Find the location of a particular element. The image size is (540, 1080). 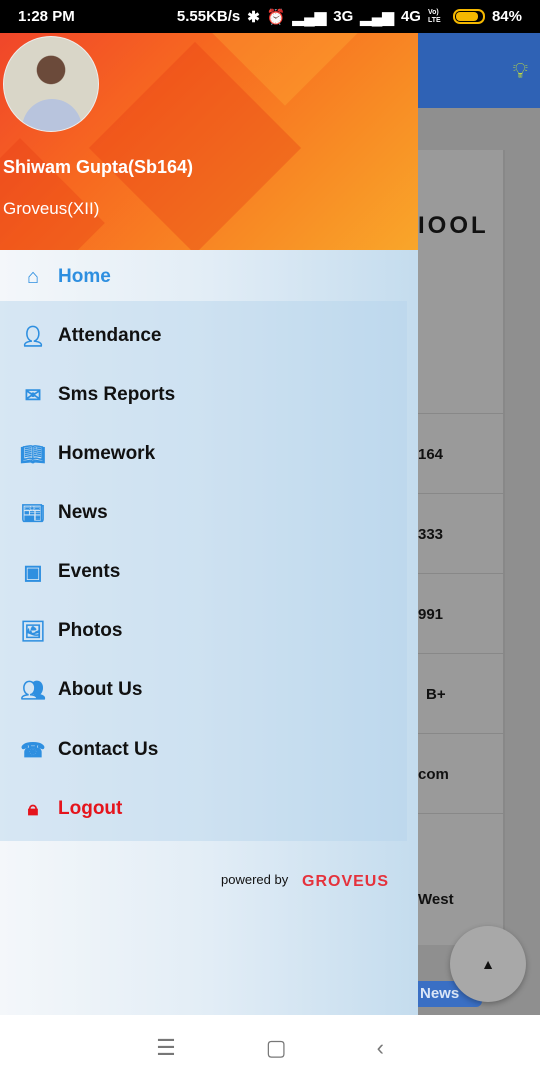

menu-item-attendance: 👤︎ Attendance is located at coordinates (203, 336).